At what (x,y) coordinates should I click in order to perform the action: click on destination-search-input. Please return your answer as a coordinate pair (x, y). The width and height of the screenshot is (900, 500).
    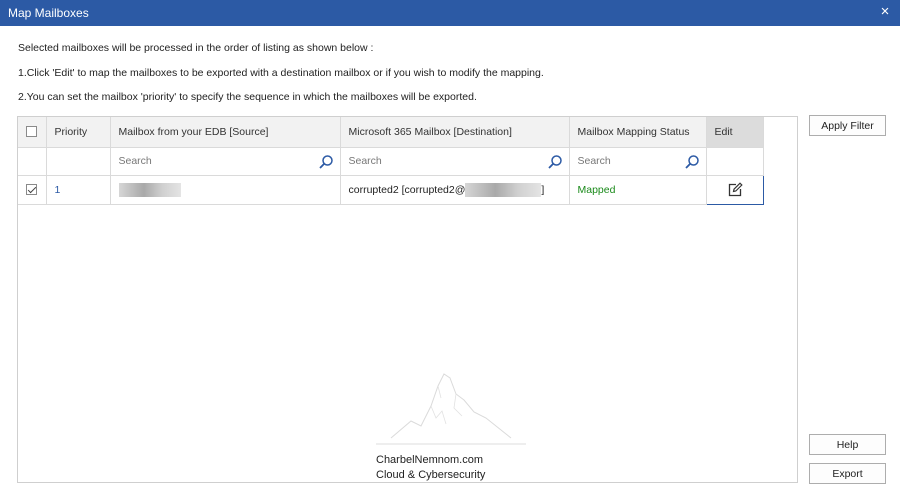
    Looking at the image, I should click on (433, 161).